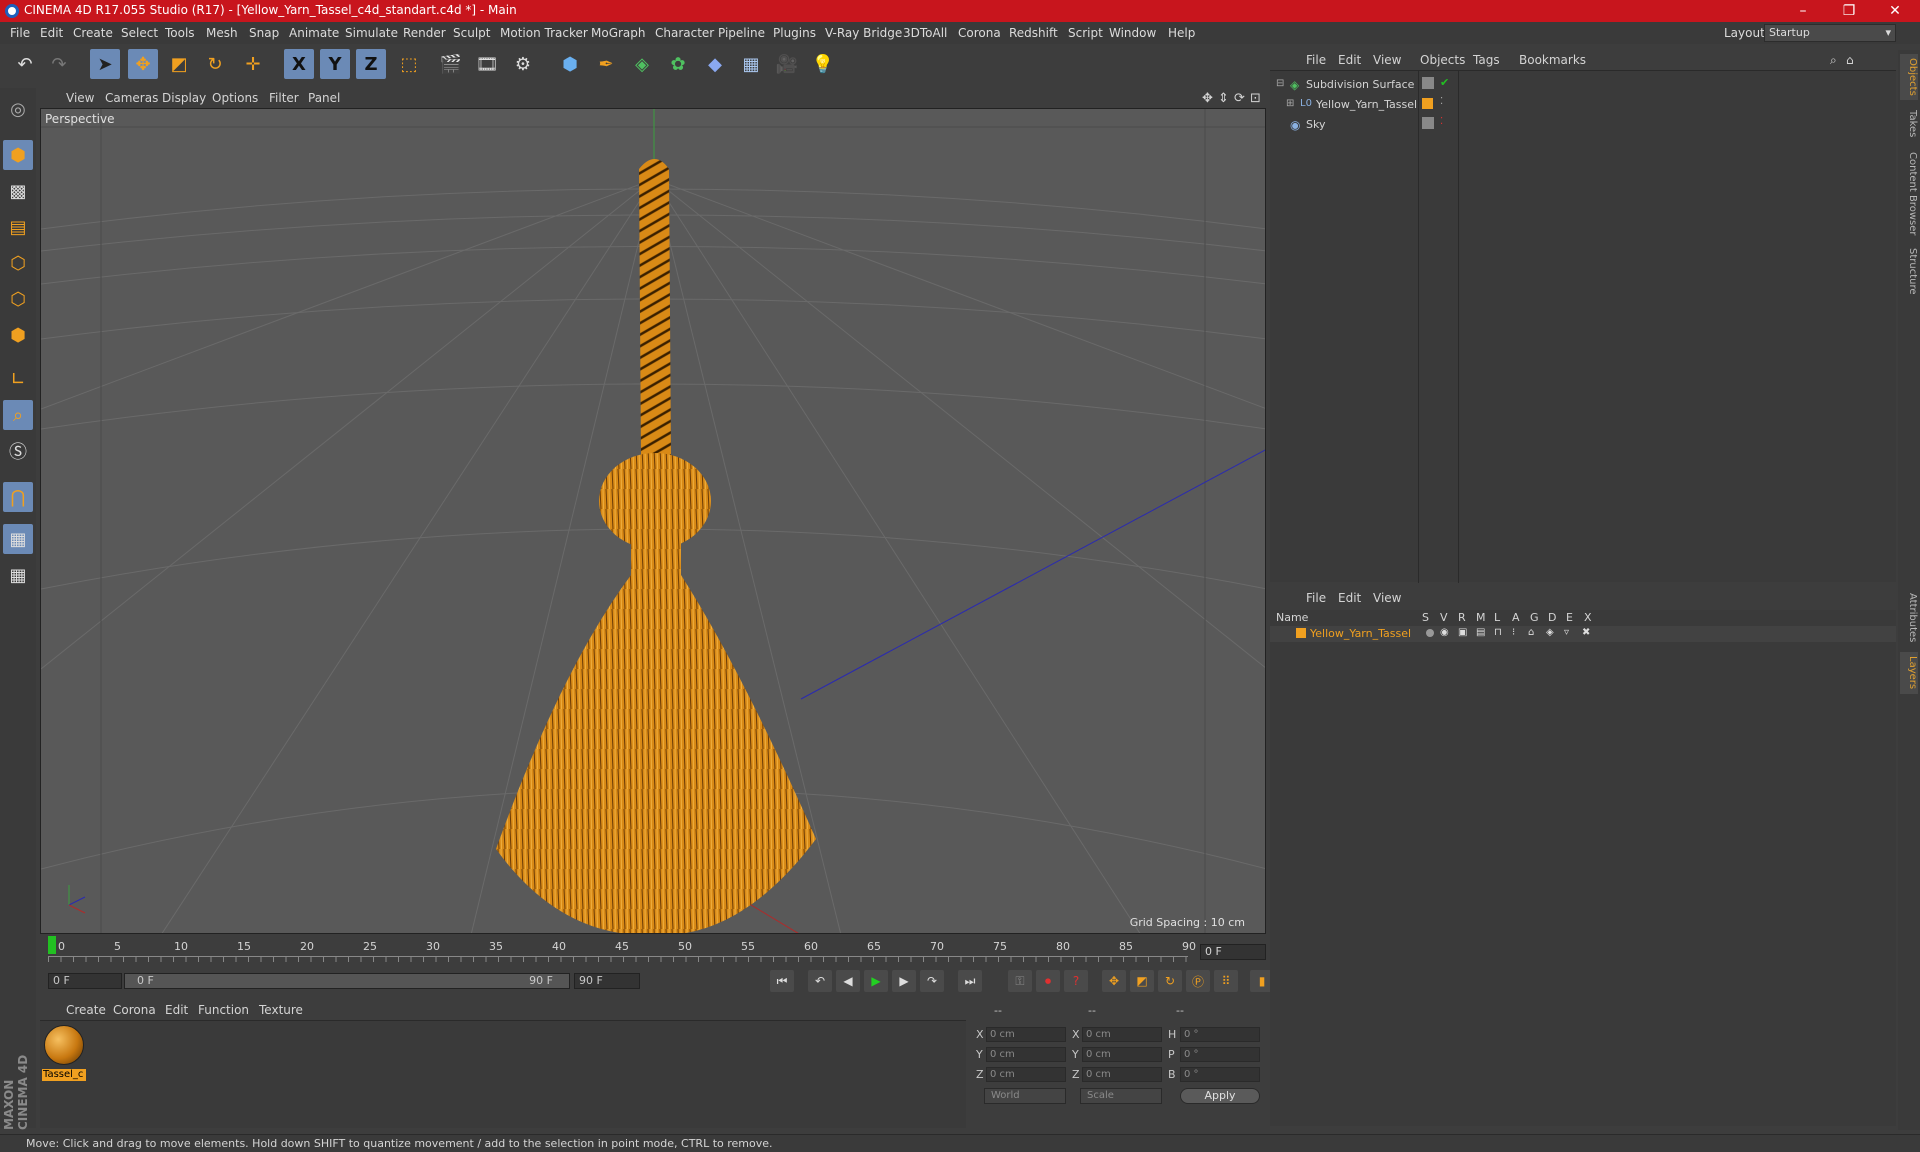 The image size is (1920, 1152). What do you see at coordinates (1170, 981) in the screenshot?
I see `key-rotation-button: ↻` at bounding box center [1170, 981].